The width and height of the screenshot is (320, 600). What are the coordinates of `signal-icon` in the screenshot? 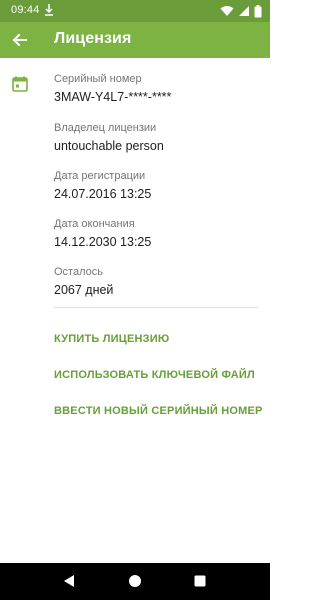 It's located at (244, 11).